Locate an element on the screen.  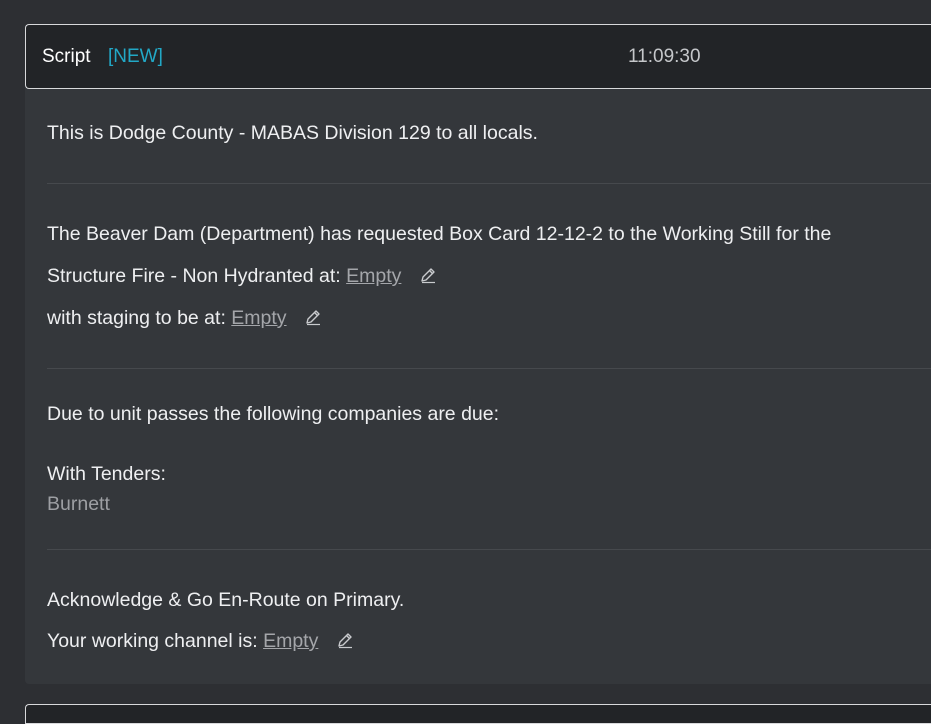
staging-label: with staging to be at: is located at coordinates (136, 318).